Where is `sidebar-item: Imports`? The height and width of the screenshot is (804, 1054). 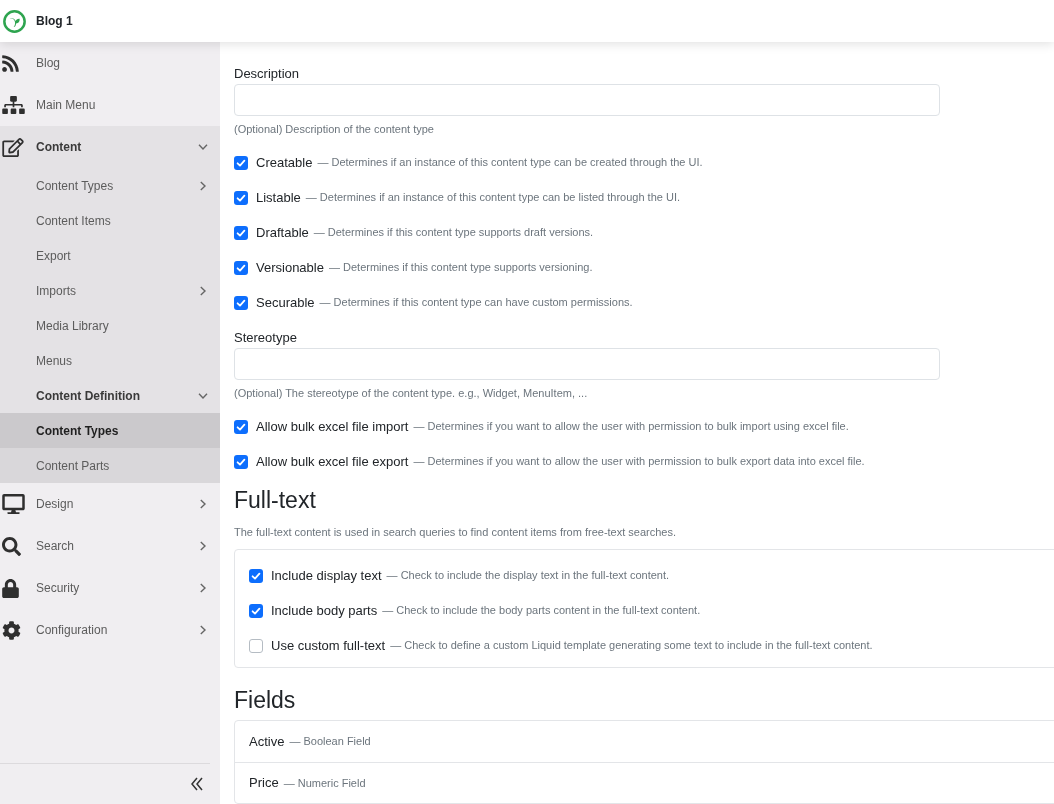 sidebar-item: Imports is located at coordinates (110, 290).